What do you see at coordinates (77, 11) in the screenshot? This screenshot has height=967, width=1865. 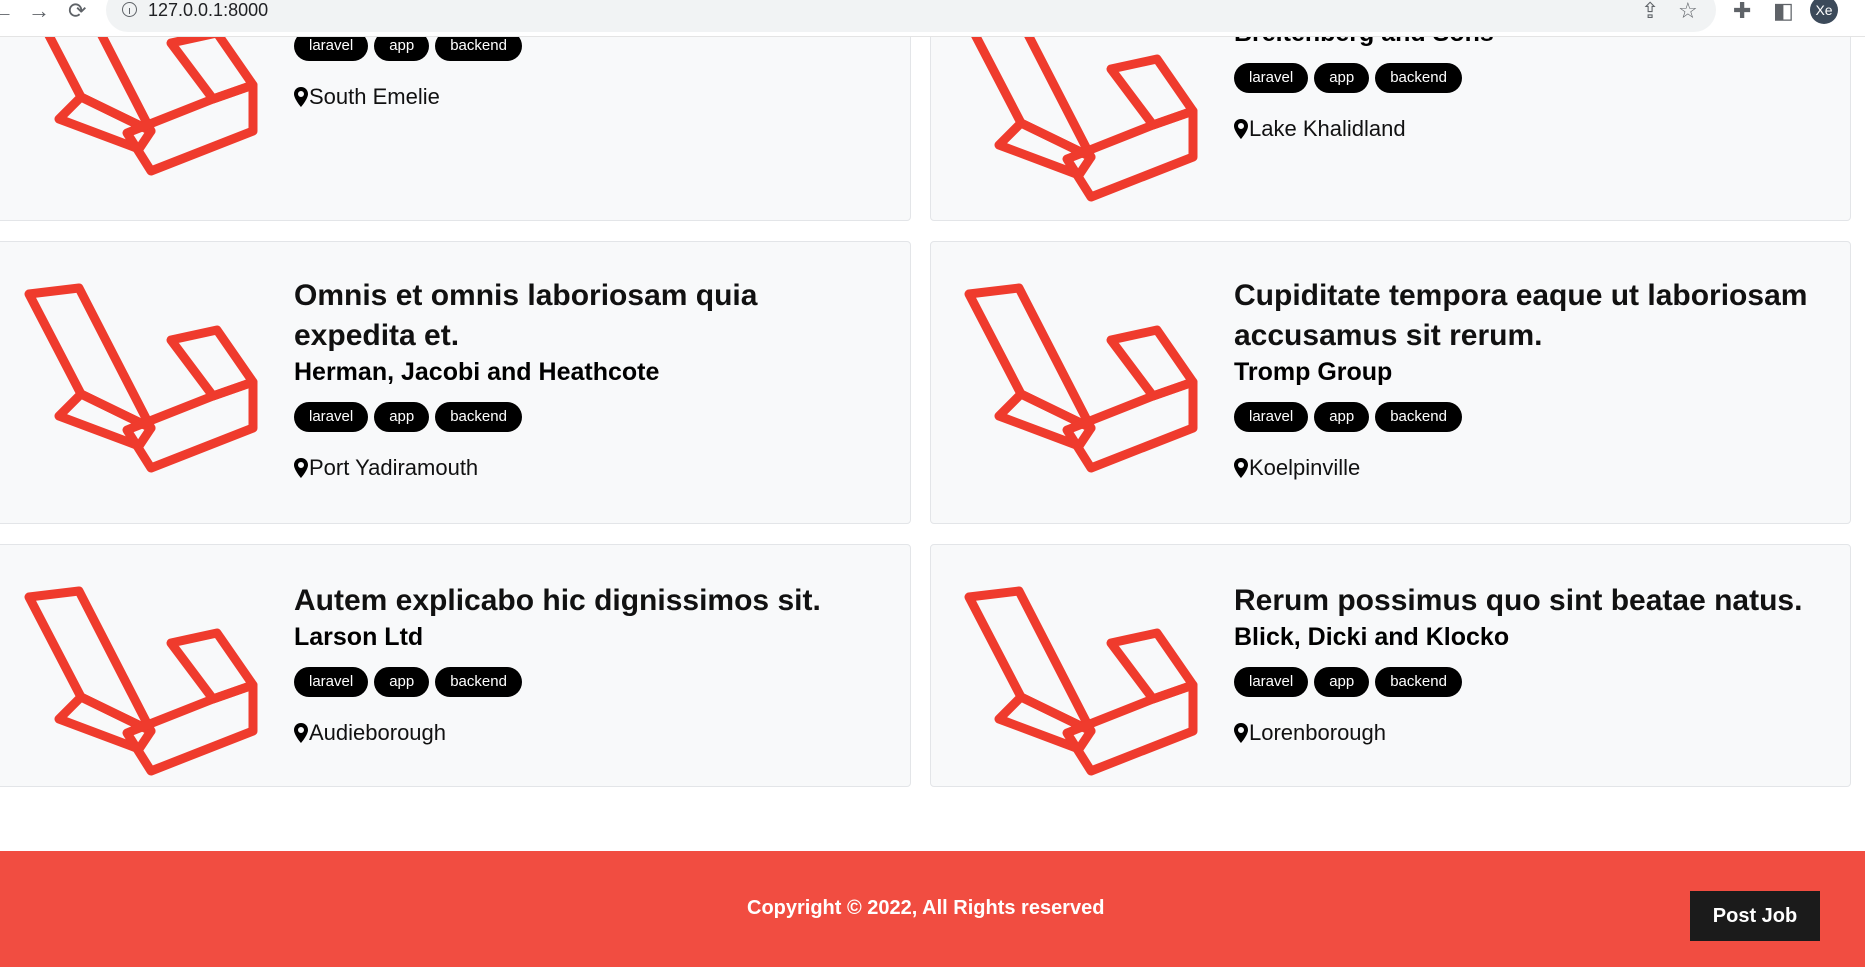 I see `reload-icon: ⟳` at bounding box center [77, 11].